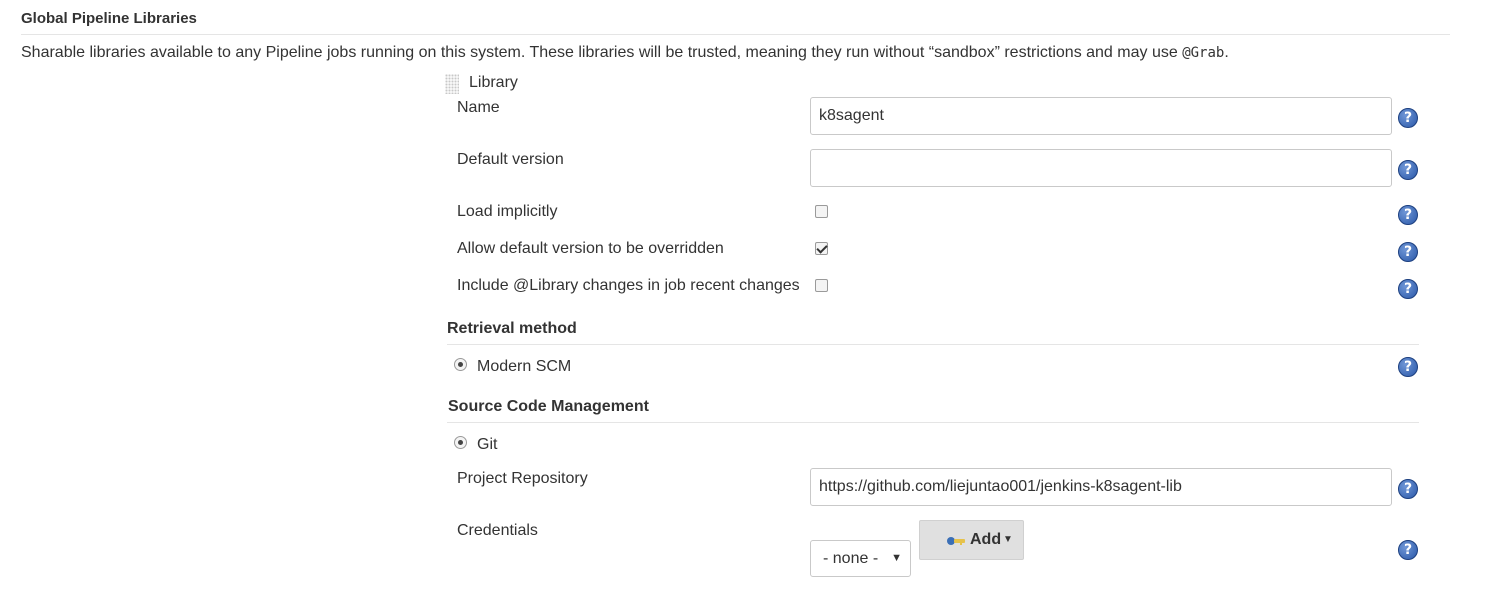  What do you see at coordinates (735, 34) in the screenshot?
I see `section-divider` at bounding box center [735, 34].